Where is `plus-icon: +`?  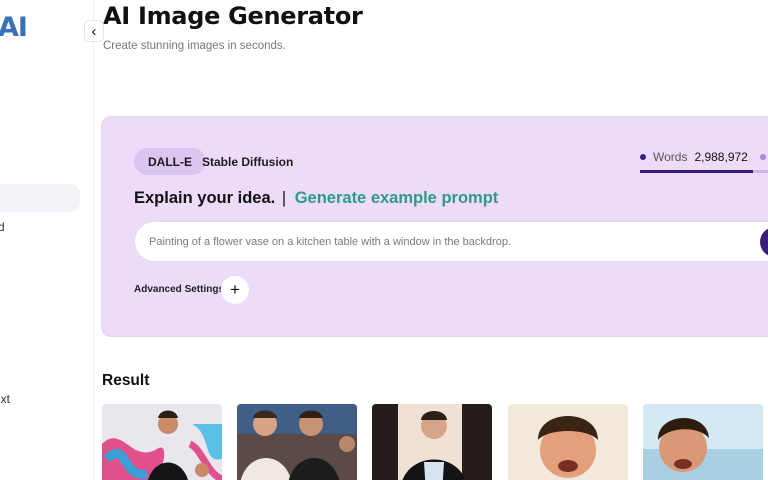 plus-icon: + is located at coordinates (235, 289).